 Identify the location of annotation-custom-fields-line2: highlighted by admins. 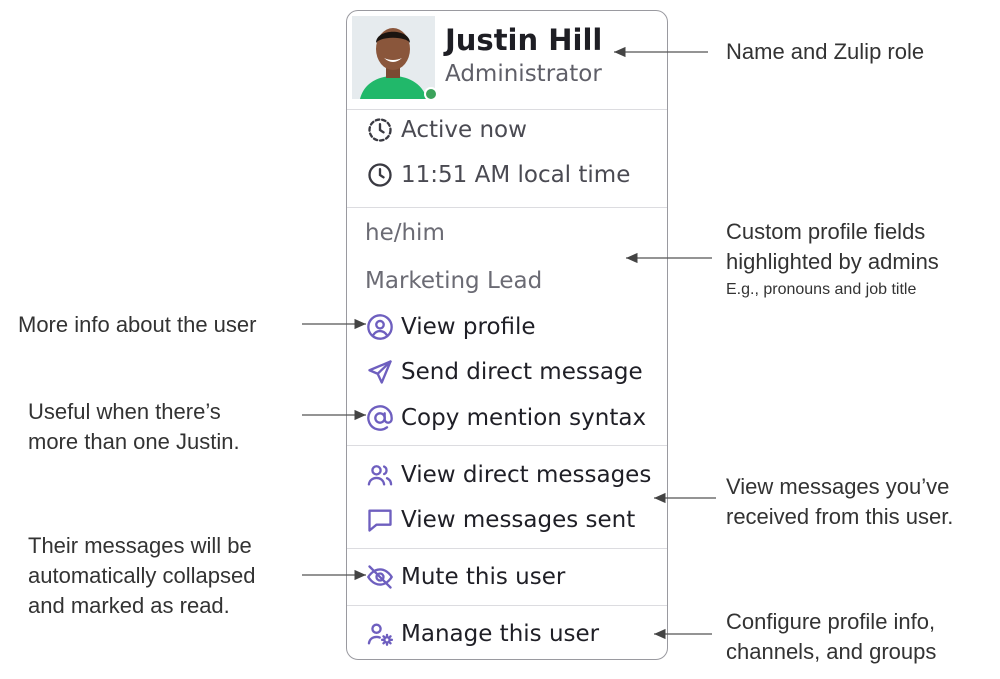
(832, 261).